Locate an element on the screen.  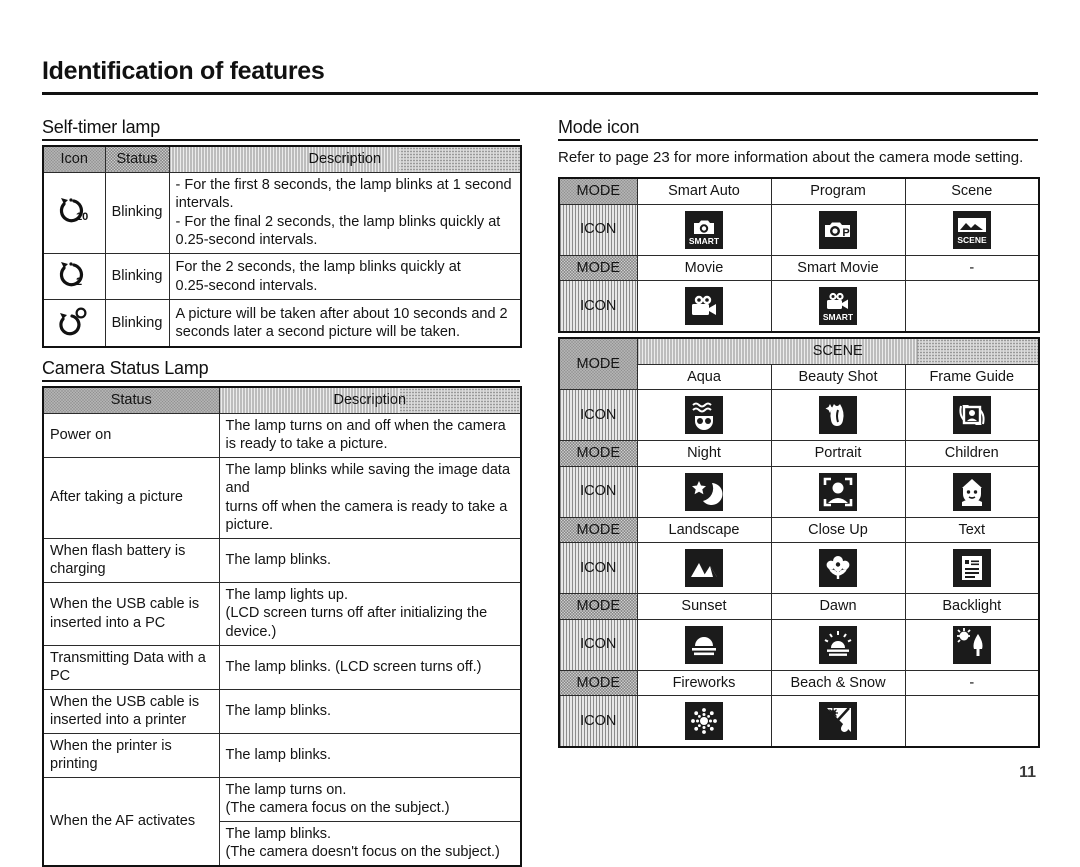
self-timer-double-cell is located at coordinates (74, 323).